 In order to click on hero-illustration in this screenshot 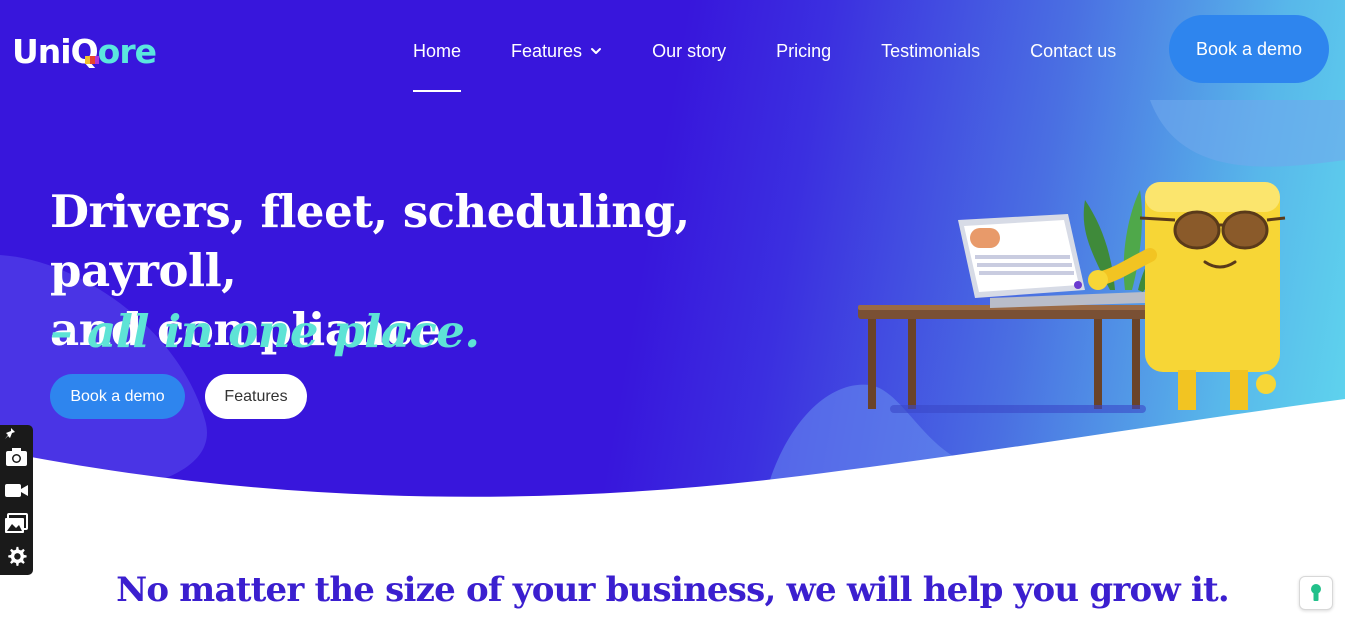, I will do `click(1072, 297)`.